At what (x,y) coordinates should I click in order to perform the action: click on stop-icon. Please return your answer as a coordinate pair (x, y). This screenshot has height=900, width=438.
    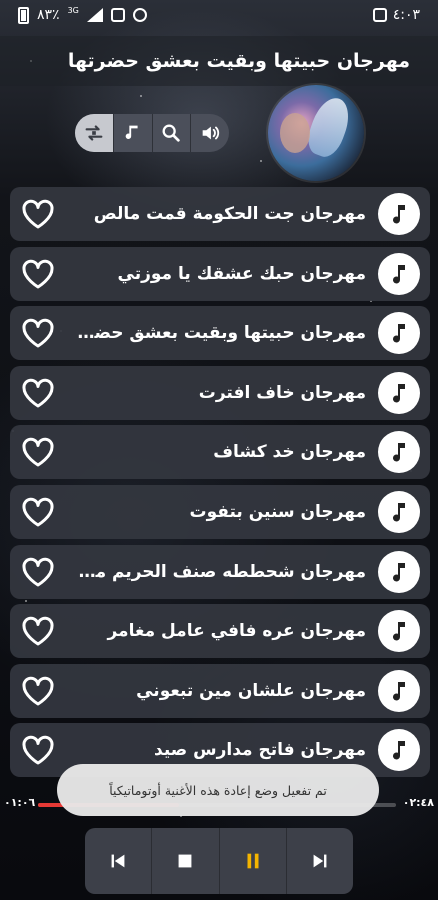
    Looking at the image, I should click on (185, 861).